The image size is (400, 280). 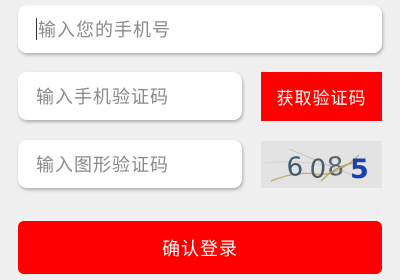 I want to click on captcha-image: 6 0 8 5, so click(x=321, y=164).